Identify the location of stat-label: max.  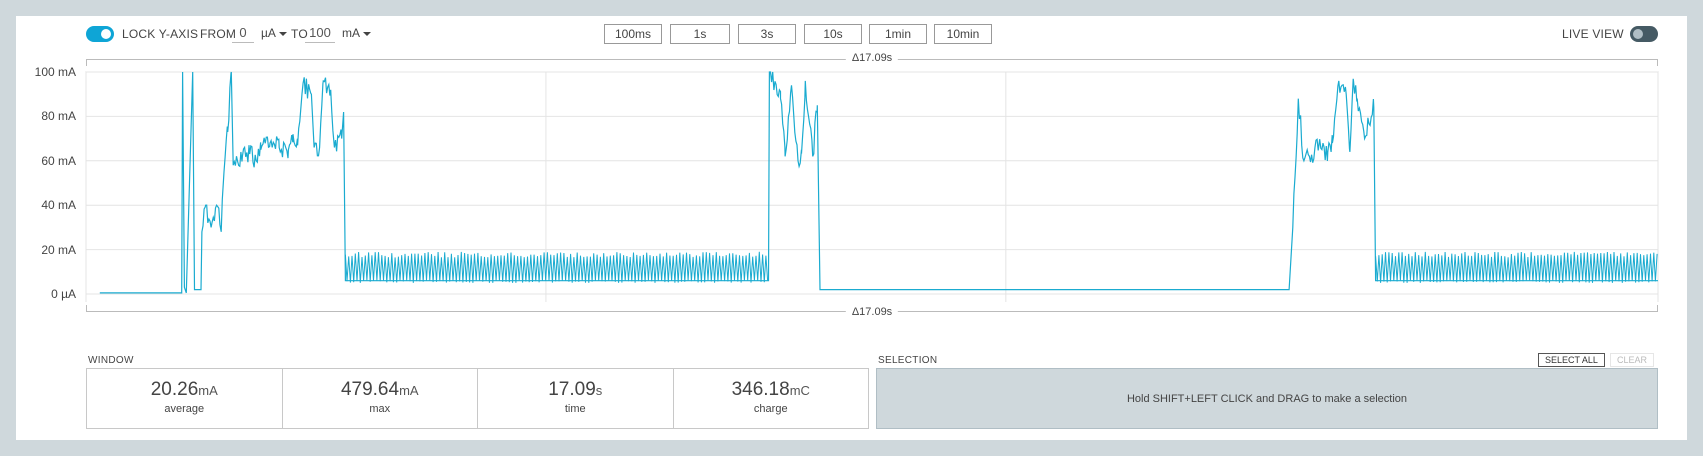
(380, 409).